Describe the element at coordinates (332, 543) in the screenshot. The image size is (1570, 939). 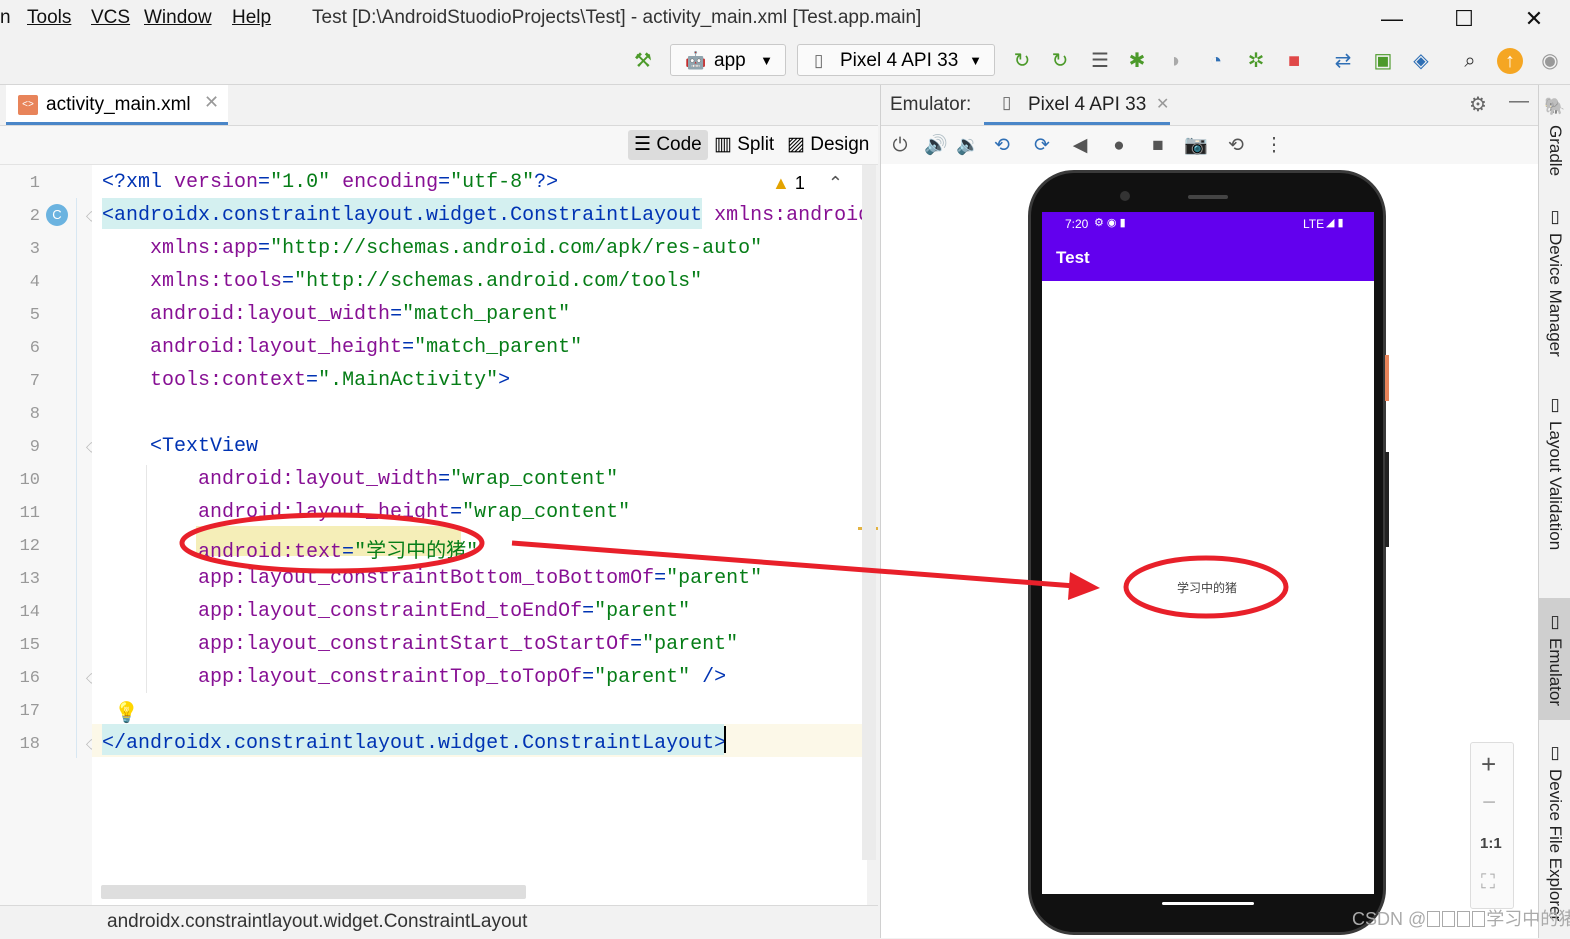
I see `annotation-ellipse-code` at that location.